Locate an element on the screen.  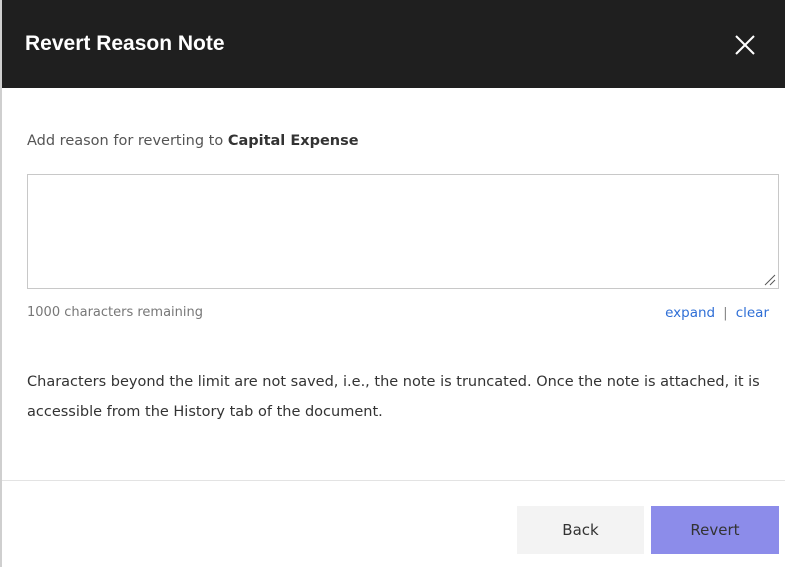
clear-link: clear is located at coordinates (752, 313).